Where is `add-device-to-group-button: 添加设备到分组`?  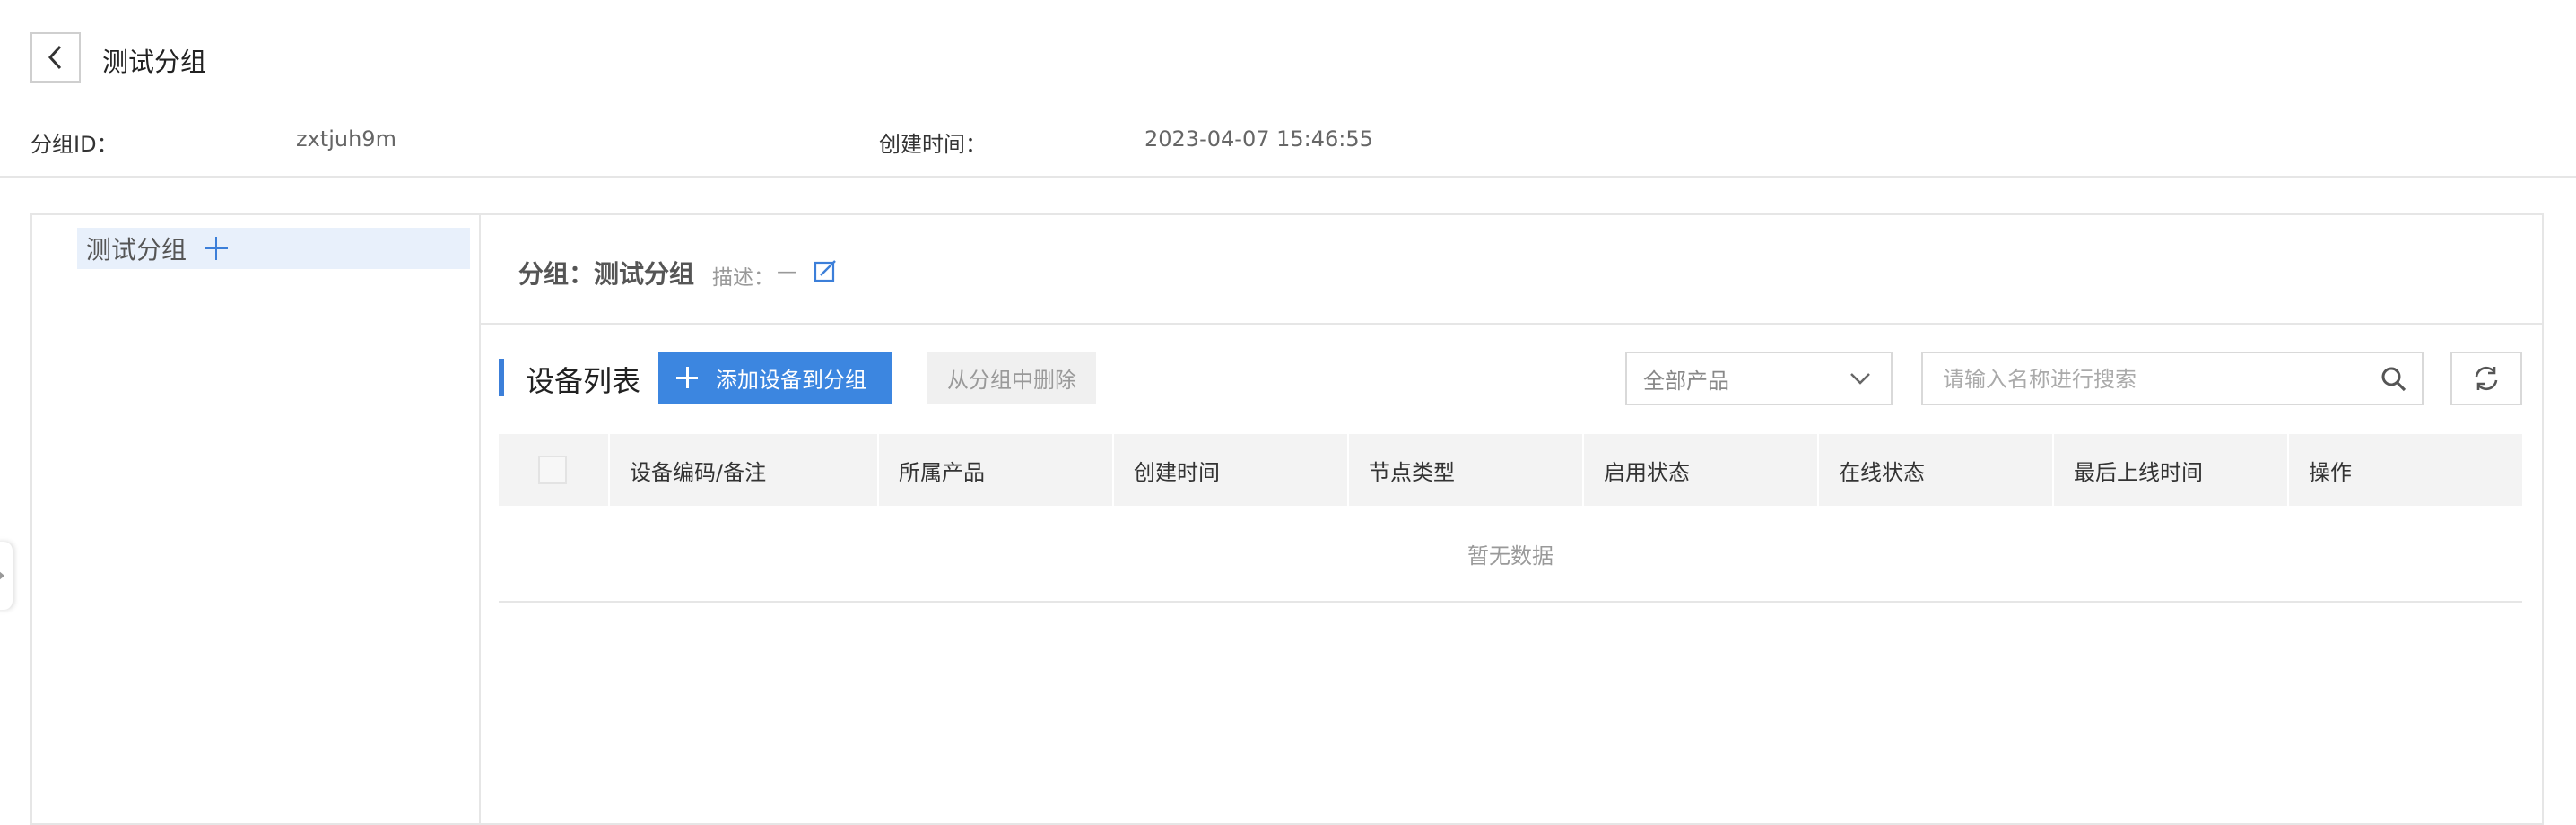
add-device-to-group-button: 添加设备到分组 is located at coordinates (775, 378).